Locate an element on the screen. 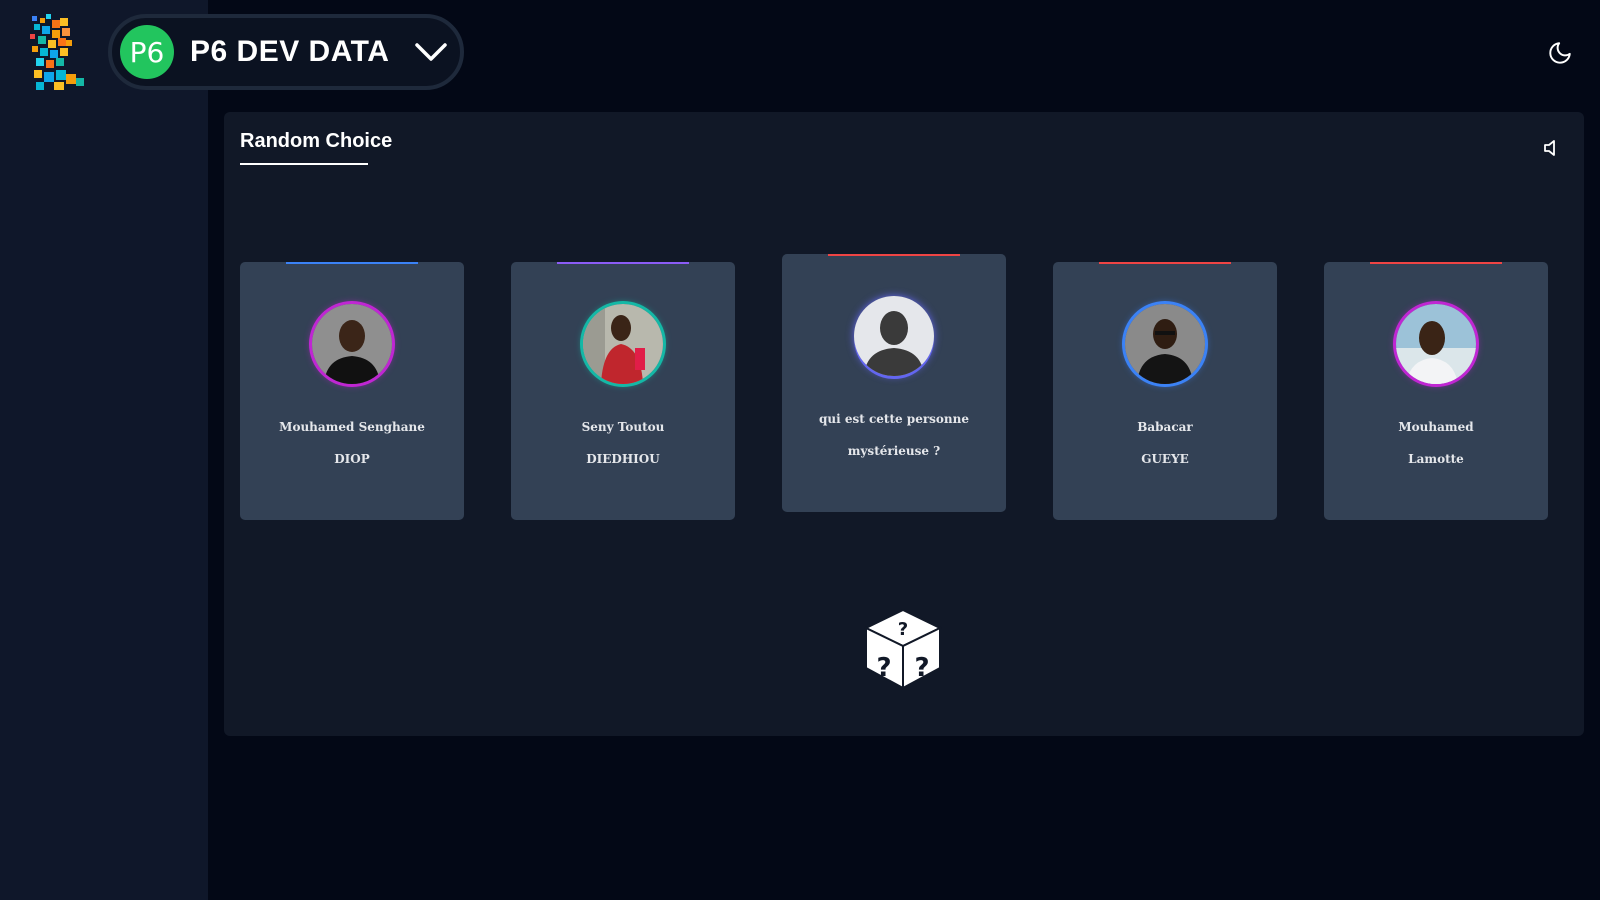 This screenshot has width=1600, height=900. card-first-name: Mouhamed is located at coordinates (1436, 427).